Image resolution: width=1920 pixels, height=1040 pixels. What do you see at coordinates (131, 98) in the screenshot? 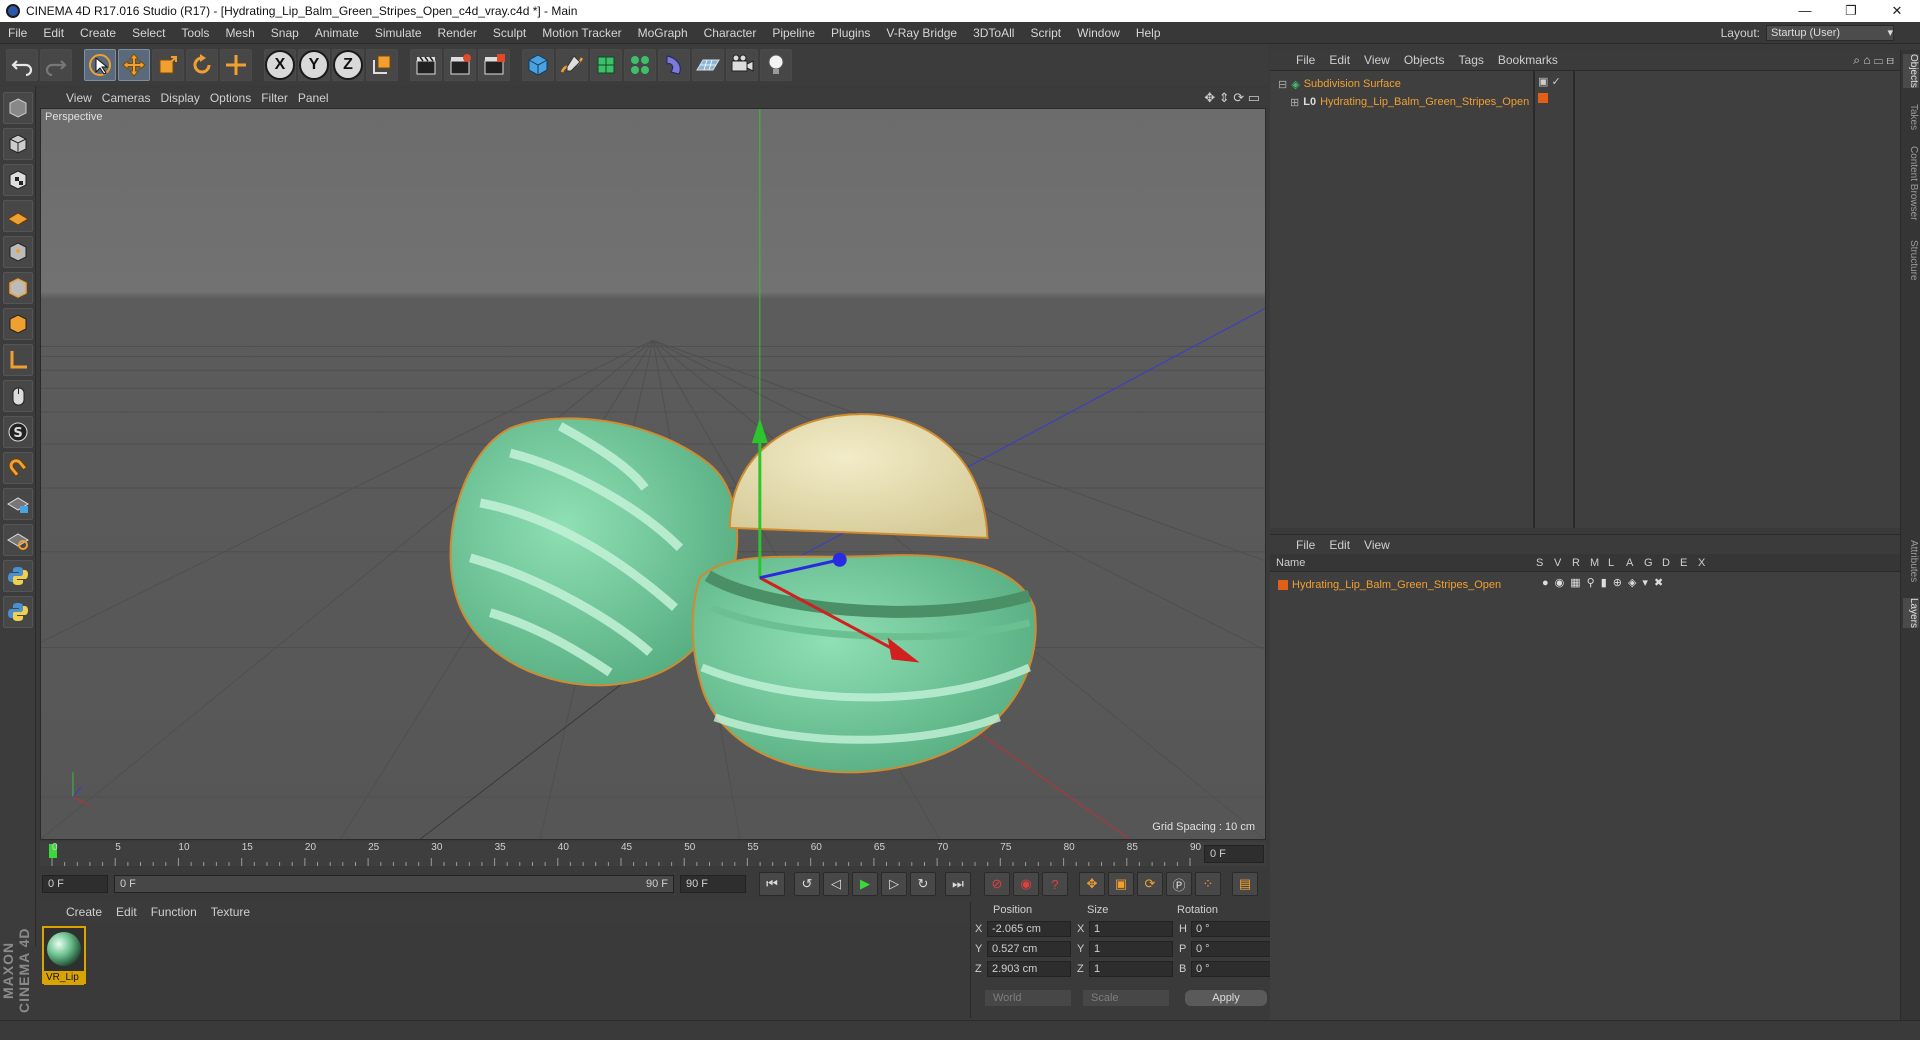
I see `viewport-menu-cameras: Cameras` at bounding box center [131, 98].